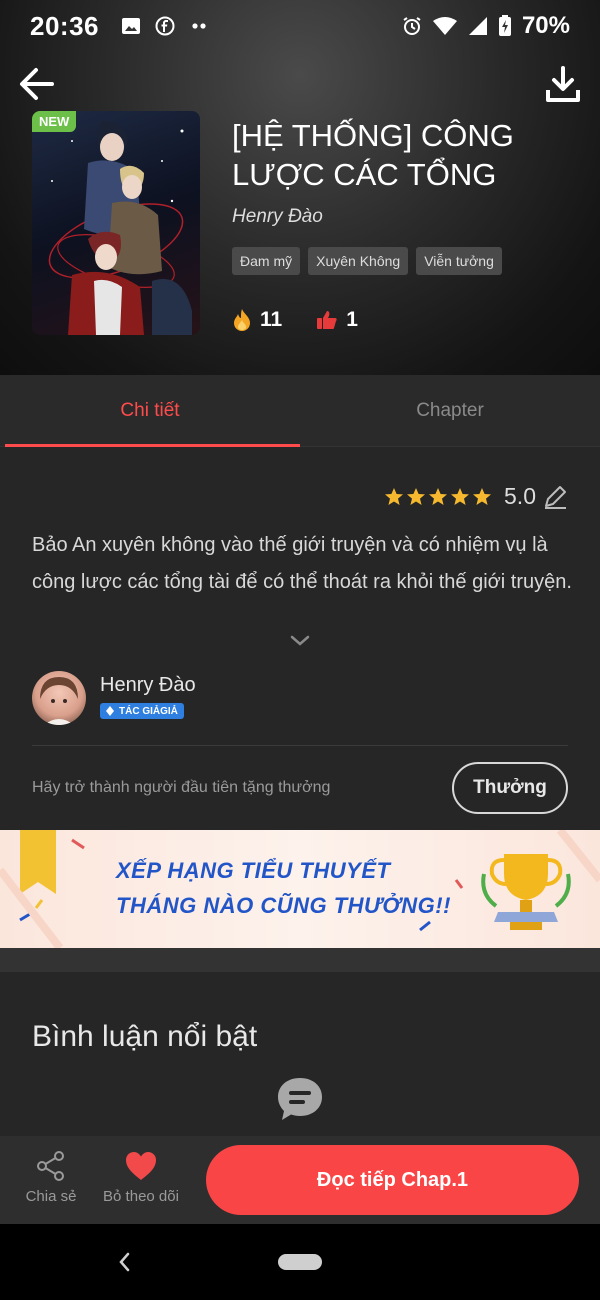 This screenshot has height=1300, width=600. Describe the element at coordinates (131, 26) in the screenshot. I see `gallery-icon` at that location.